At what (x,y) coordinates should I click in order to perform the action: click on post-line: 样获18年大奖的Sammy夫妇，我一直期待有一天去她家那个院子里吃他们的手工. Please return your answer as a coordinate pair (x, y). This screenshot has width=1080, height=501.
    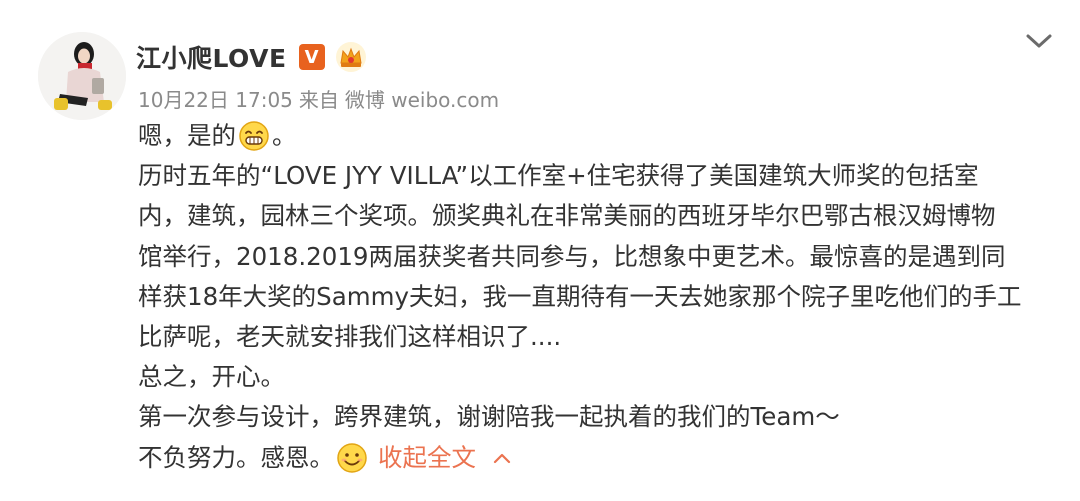
    Looking at the image, I should click on (580, 296).